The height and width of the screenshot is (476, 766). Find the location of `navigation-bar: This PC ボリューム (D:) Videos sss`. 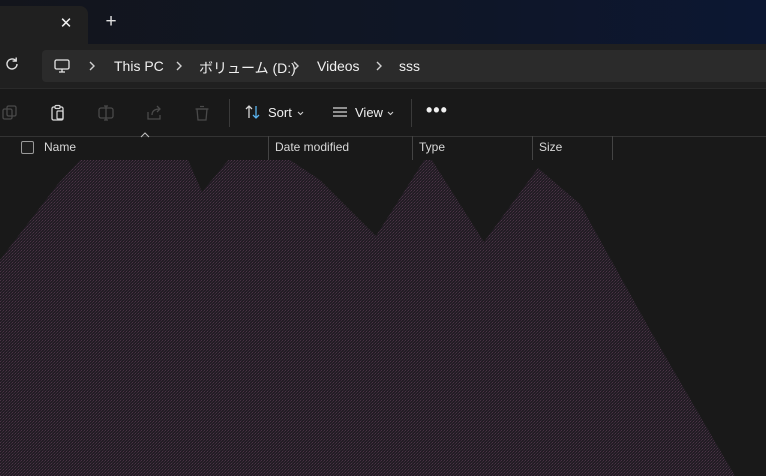

navigation-bar: This PC ボリューム (D:) Videos sss is located at coordinates (383, 66).